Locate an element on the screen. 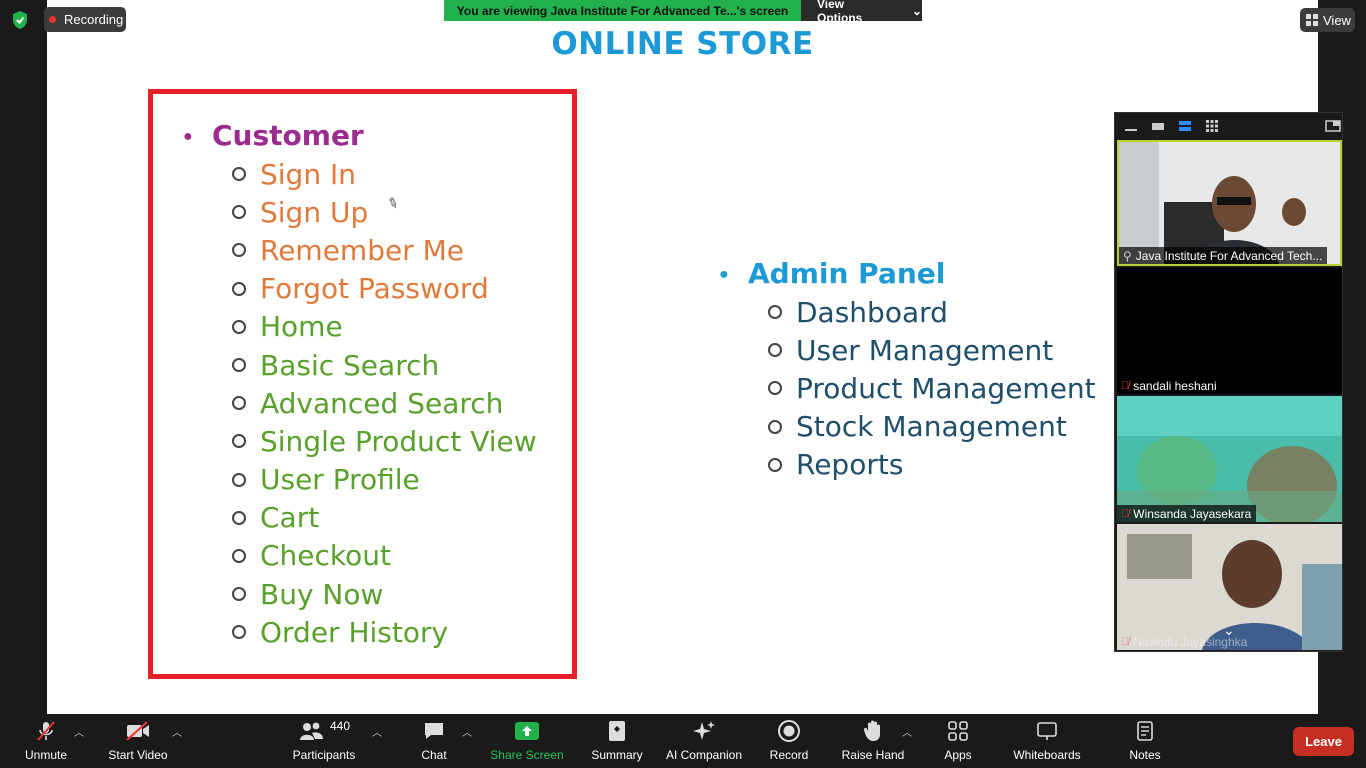 The height and width of the screenshot is (768, 1366). record-button: Record is located at coordinates (789, 741).